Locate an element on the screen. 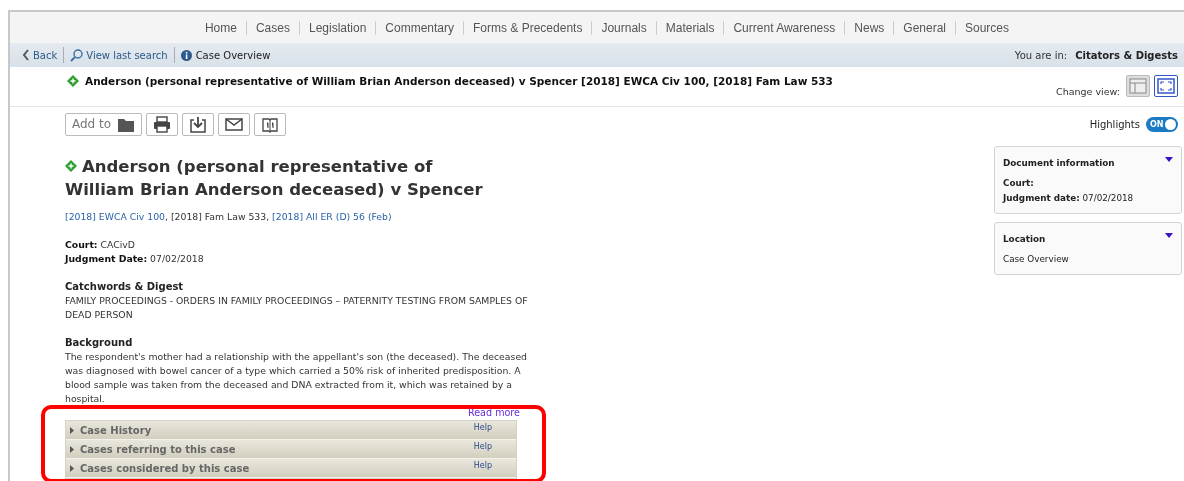  info-icon is located at coordinates (186, 55).